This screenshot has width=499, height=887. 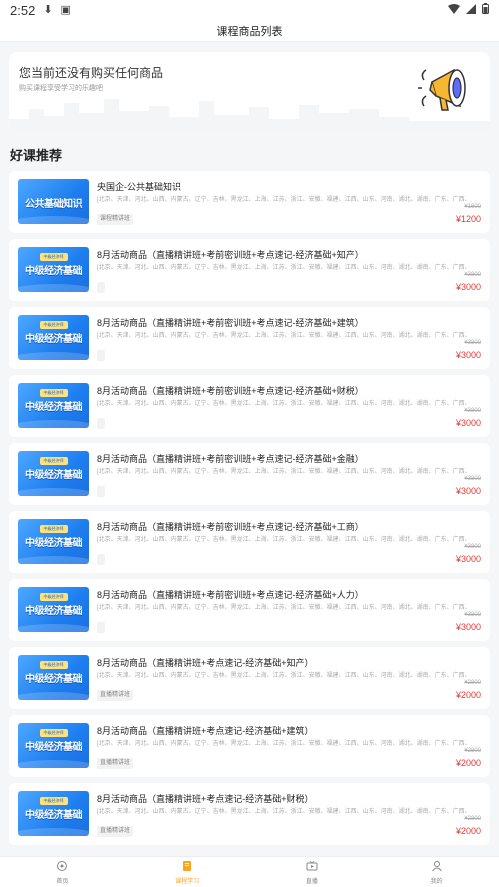 I want to click on home-icon, so click(x=62, y=867).